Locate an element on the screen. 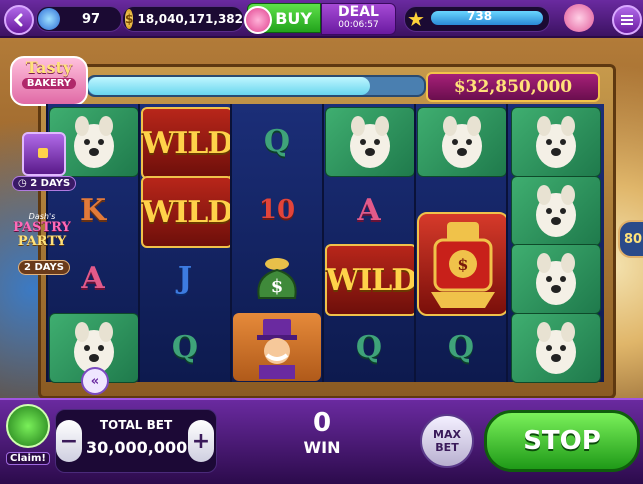  reel-3: Q 10 $ is located at coordinates (276, 243).